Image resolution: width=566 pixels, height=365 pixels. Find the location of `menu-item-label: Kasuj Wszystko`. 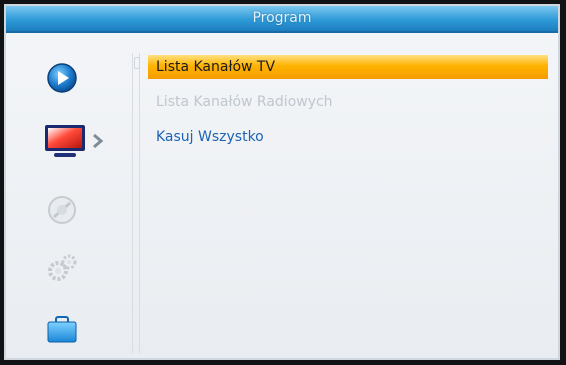

menu-item-label: Kasuj Wszystko is located at coordinates (210, 137).